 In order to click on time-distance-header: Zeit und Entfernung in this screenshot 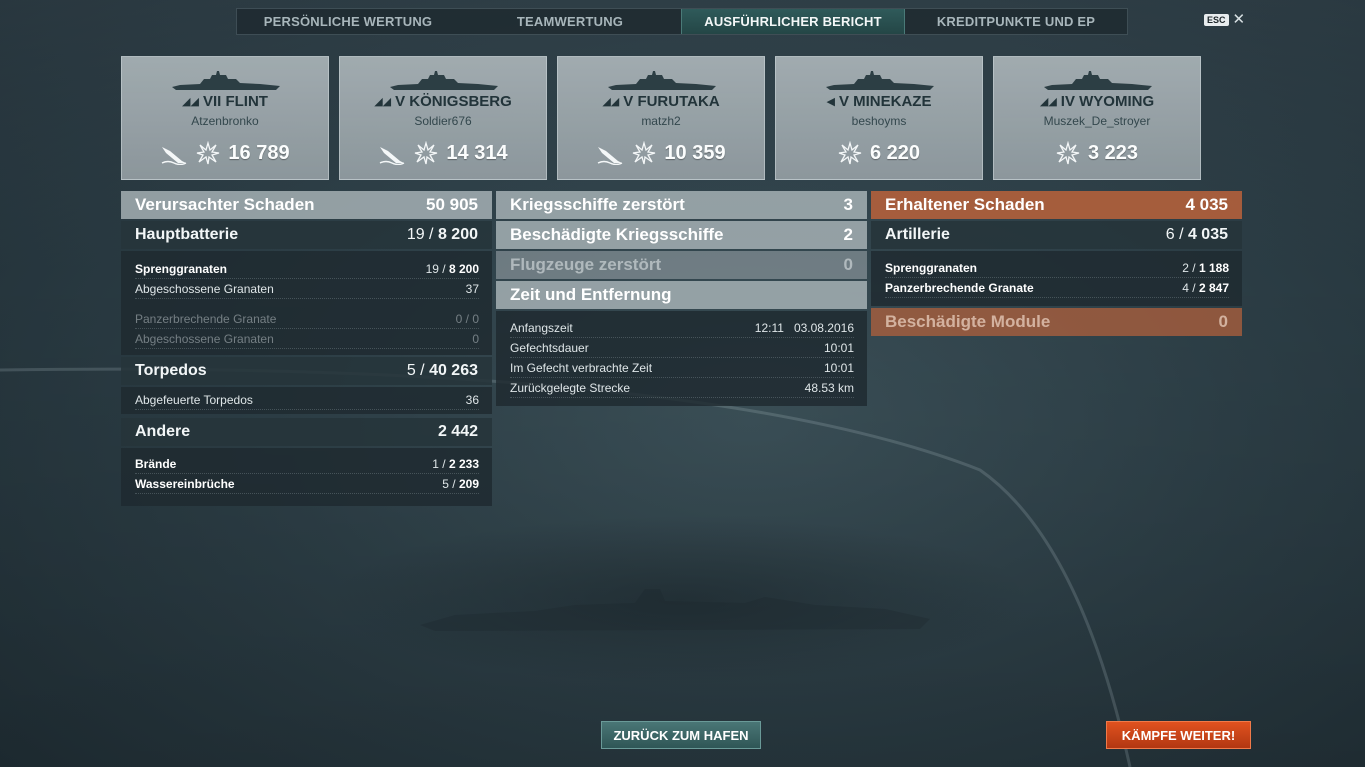, I will do `click(681, 295)`.